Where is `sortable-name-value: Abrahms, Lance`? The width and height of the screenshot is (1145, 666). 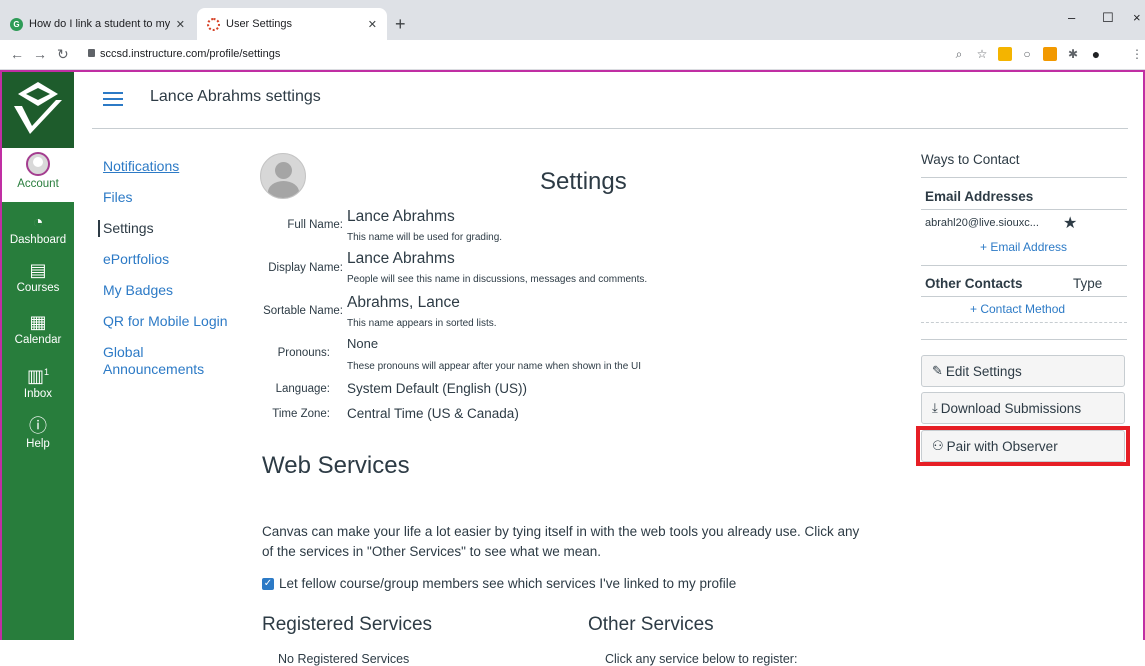
sortable-name-value: Abrahms, Lance is located at coordinates (403, 302).